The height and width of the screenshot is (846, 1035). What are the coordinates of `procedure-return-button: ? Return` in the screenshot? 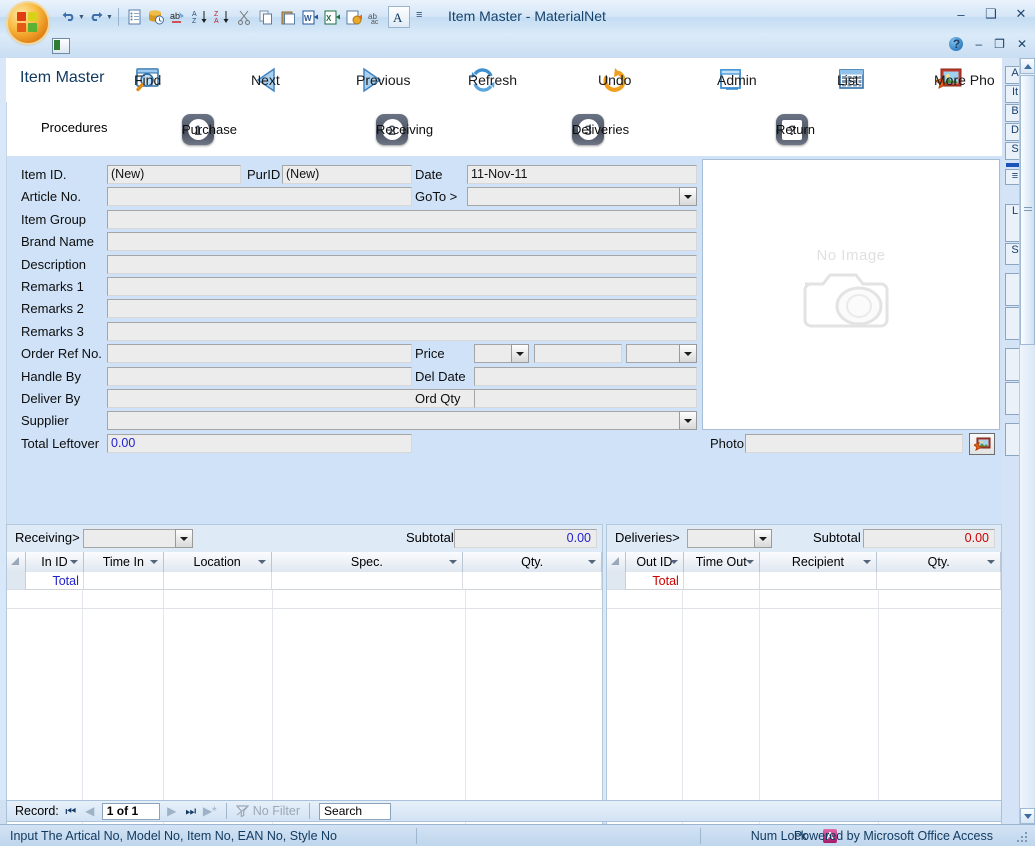 It's located at (795, 129).